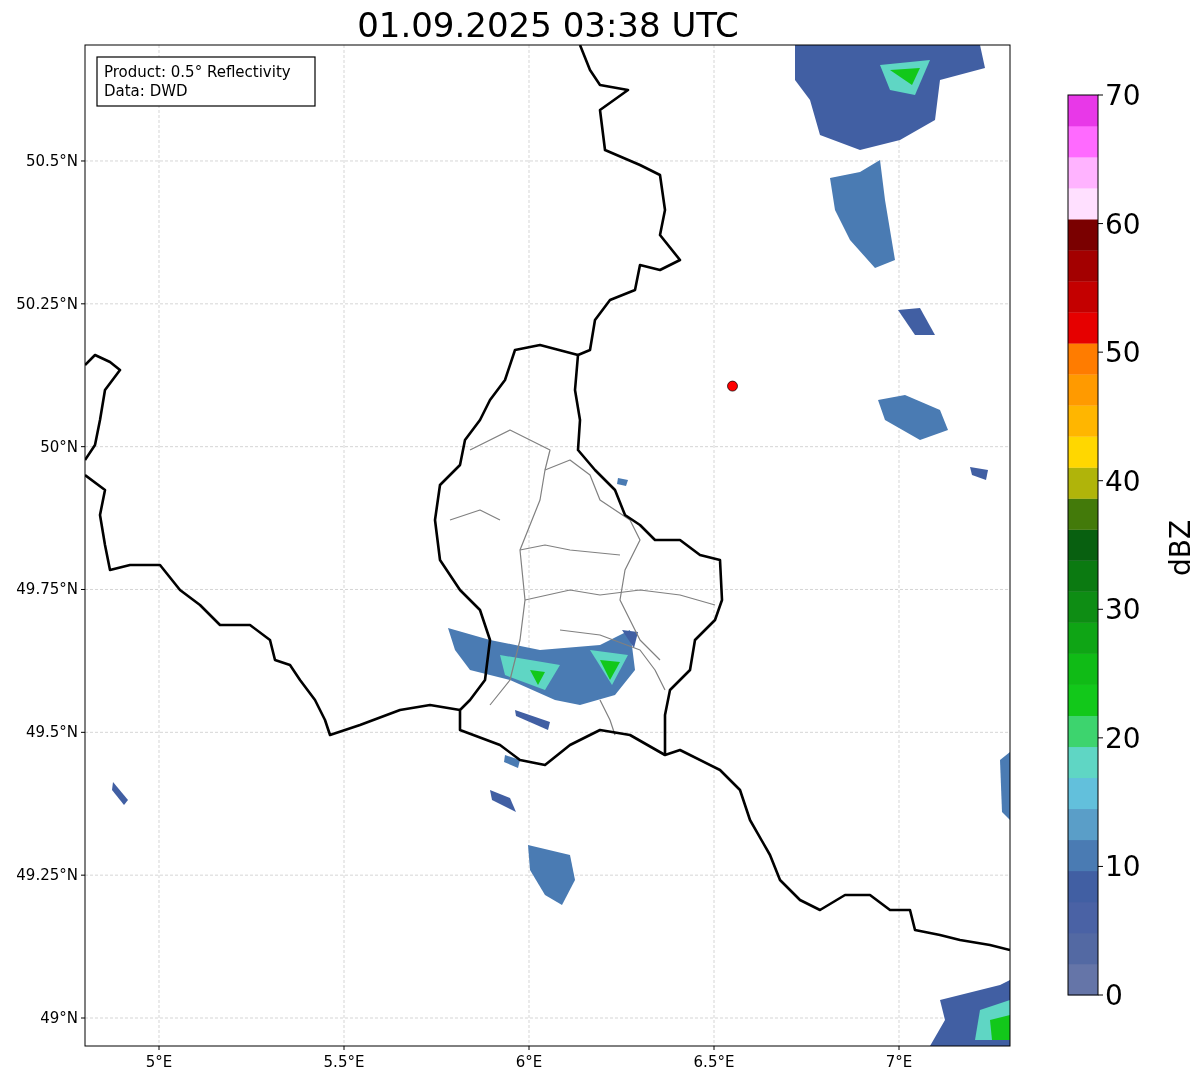  I want to click on info-text: Product: 0.5° Reflectivity, so click(197, 72).